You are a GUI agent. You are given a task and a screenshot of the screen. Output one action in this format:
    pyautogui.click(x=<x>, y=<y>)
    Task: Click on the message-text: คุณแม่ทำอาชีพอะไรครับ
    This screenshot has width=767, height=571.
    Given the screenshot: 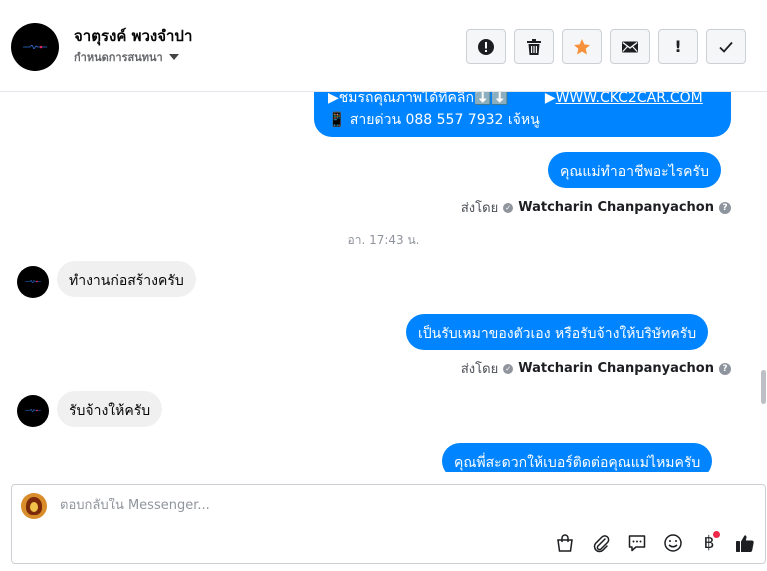 What is the action you would take?
    pyautogui.click(x=634, y=172)
    